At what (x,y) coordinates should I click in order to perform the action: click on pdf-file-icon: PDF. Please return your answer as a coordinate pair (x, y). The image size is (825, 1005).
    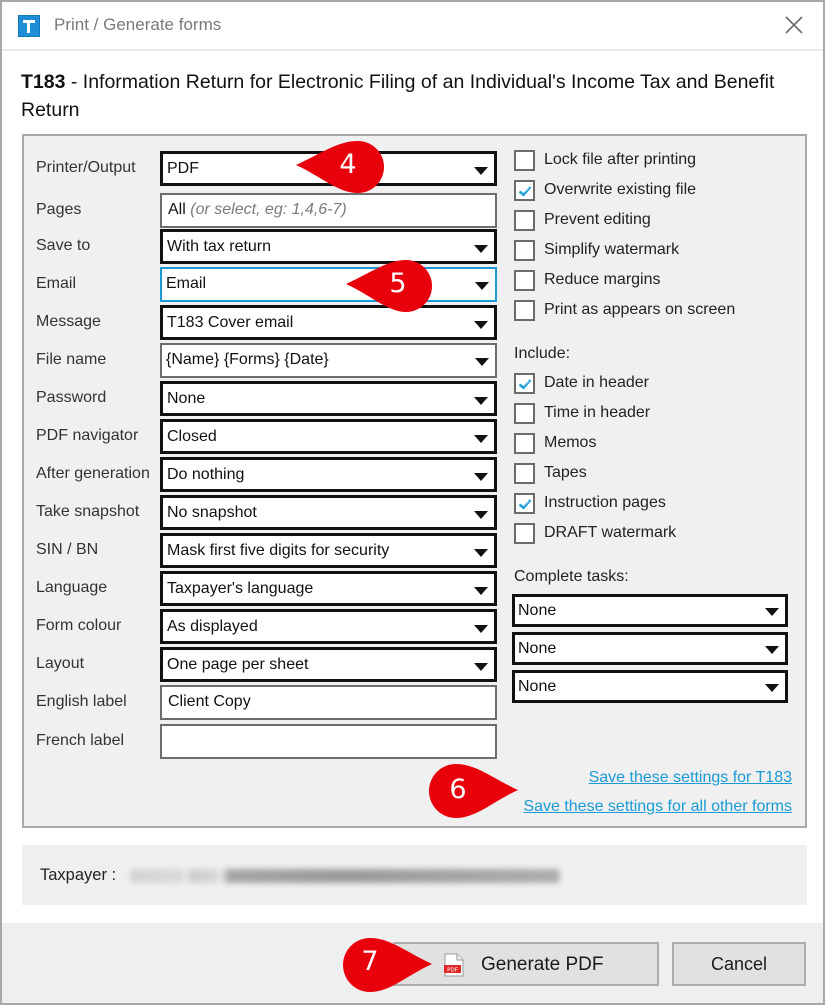
    Looking at the image, I should click on (454, 965).